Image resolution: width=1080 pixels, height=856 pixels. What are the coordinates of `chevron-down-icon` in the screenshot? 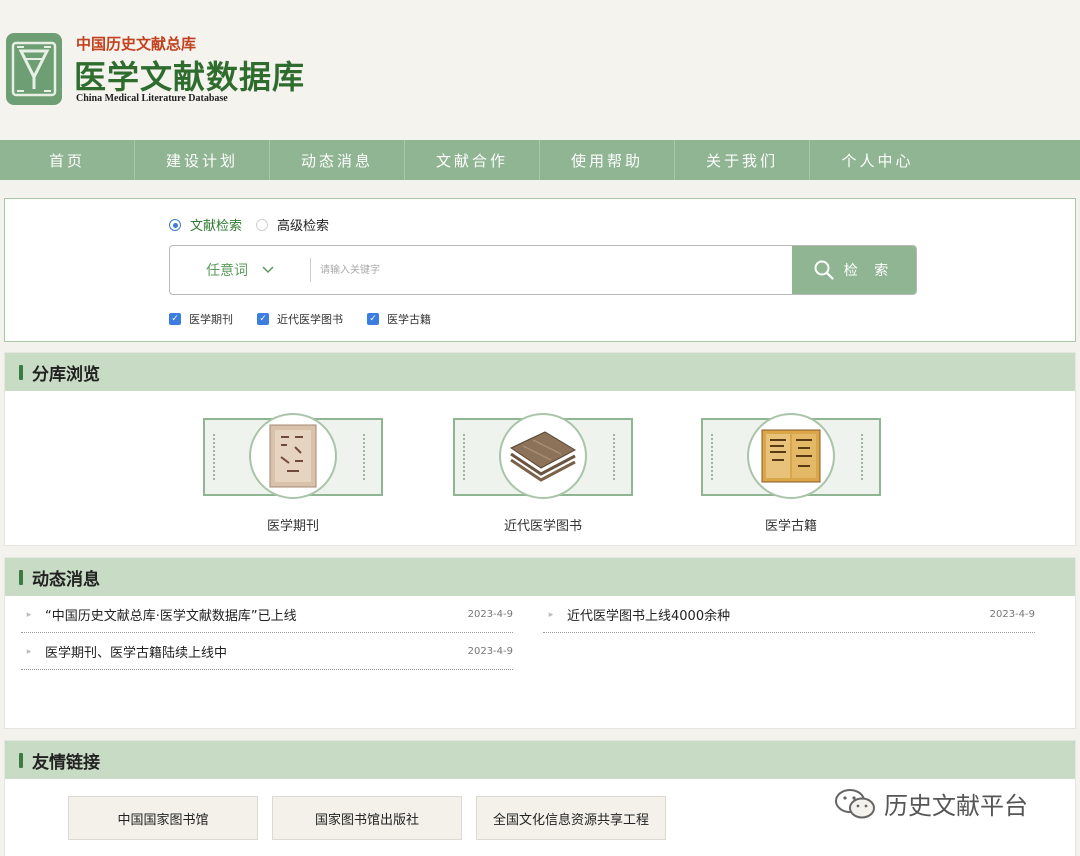 It's located at (268, 270).